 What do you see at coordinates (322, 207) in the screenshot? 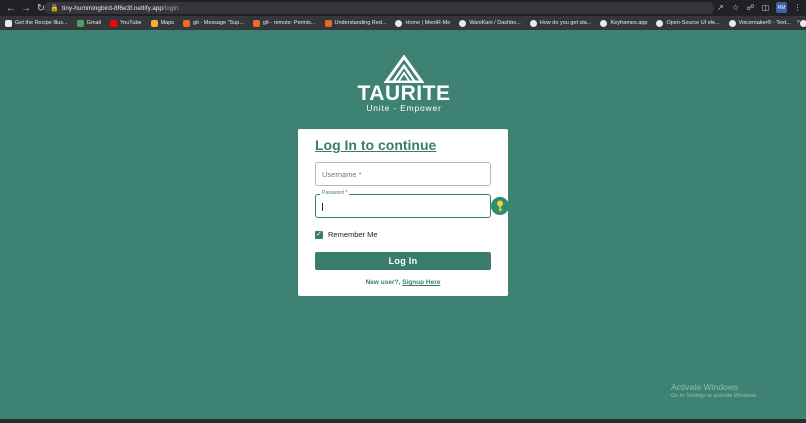
I see `text-caret` at bounding box center [322, 207].